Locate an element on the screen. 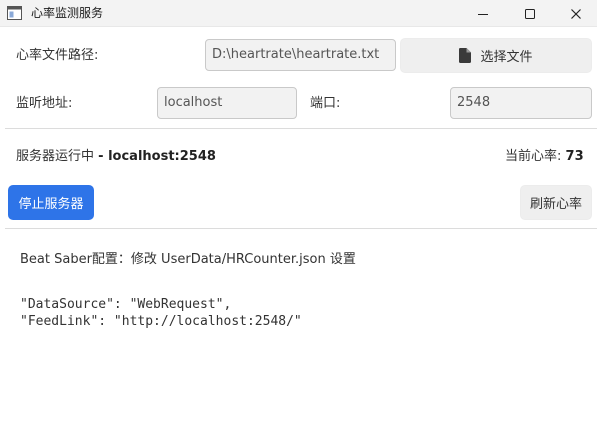 The height and width of the screenshot is (422, 597). app-window-icon is located at coordinates (14, 13).